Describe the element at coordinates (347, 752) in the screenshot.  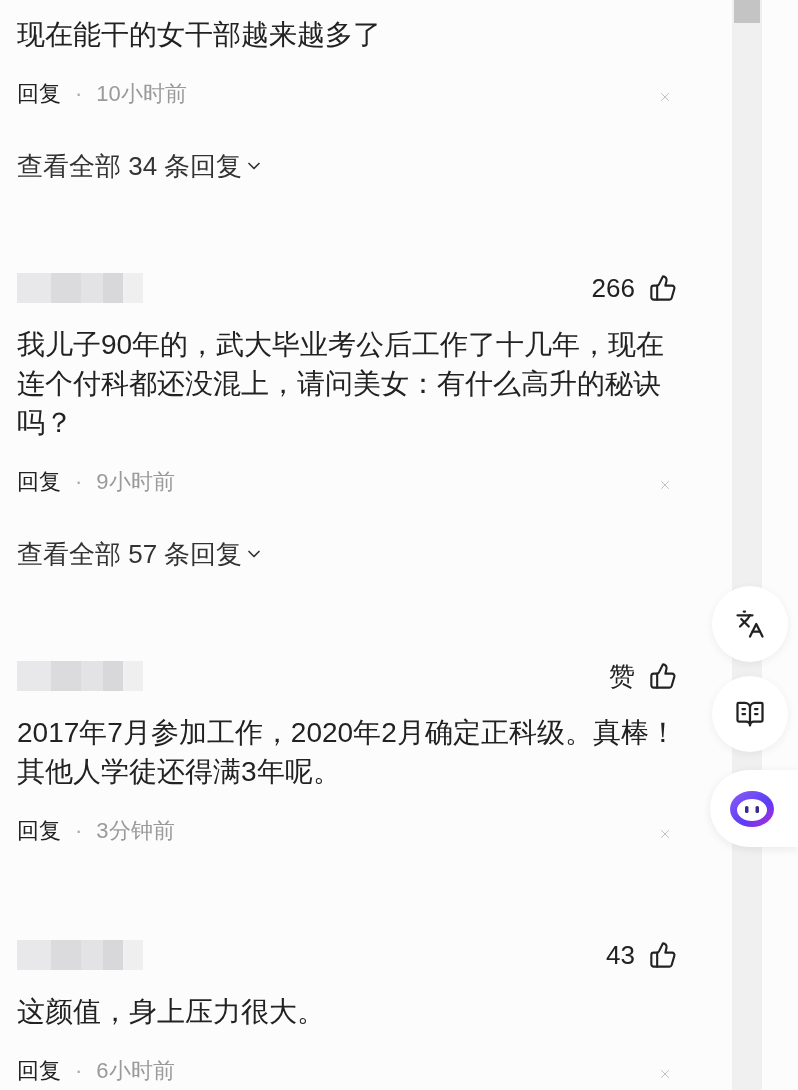
I see `comment-text: 2017年7月参加工作，2020年2月确定正科级。真棒！其他人学徒还得满3年呢。` at that location.